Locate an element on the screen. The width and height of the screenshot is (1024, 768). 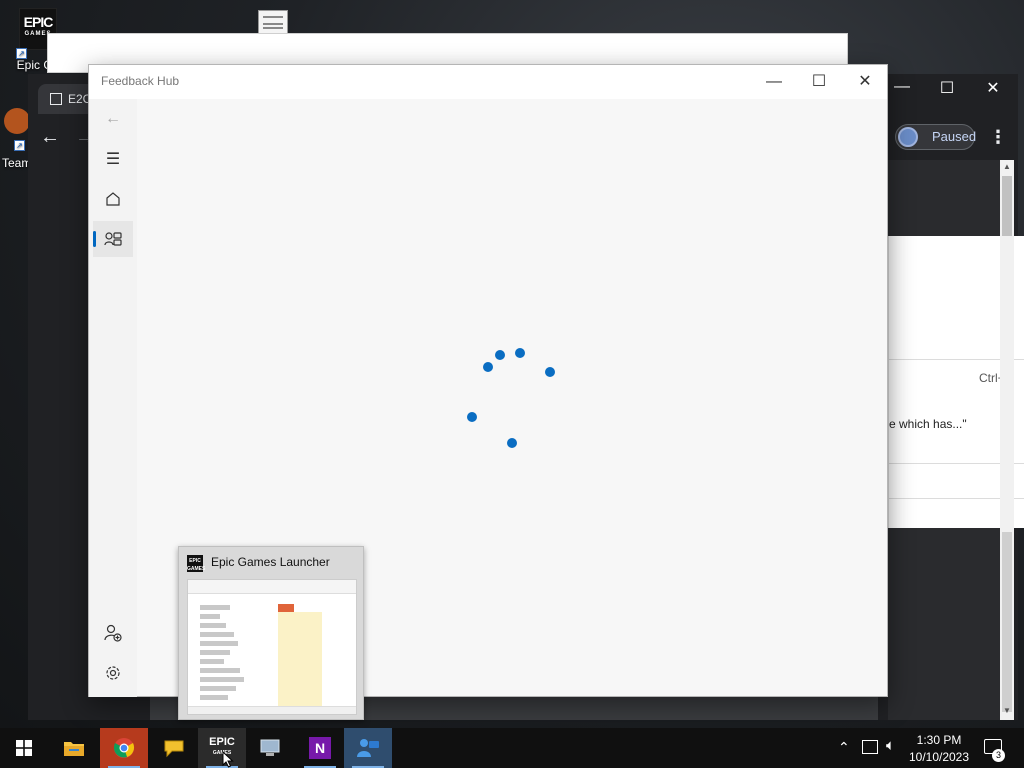
chrome-menu-icon: ⋮ is located at coordinates (998, 137).